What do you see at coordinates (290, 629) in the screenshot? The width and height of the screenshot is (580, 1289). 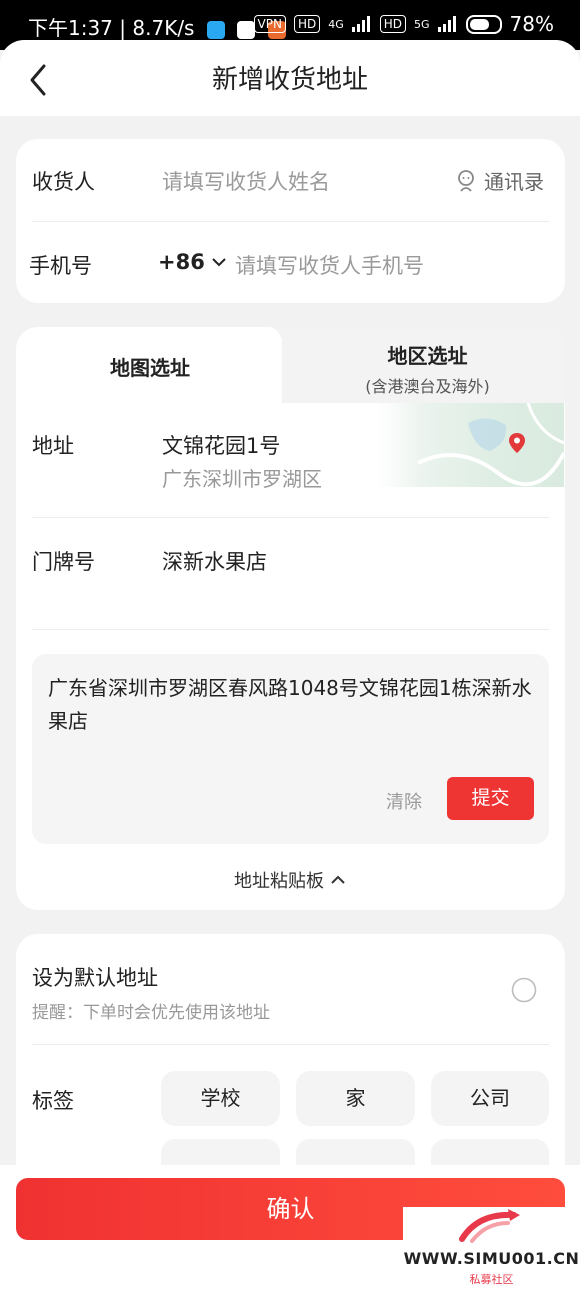 I see `door-divider` at bounding box center [290, 629].